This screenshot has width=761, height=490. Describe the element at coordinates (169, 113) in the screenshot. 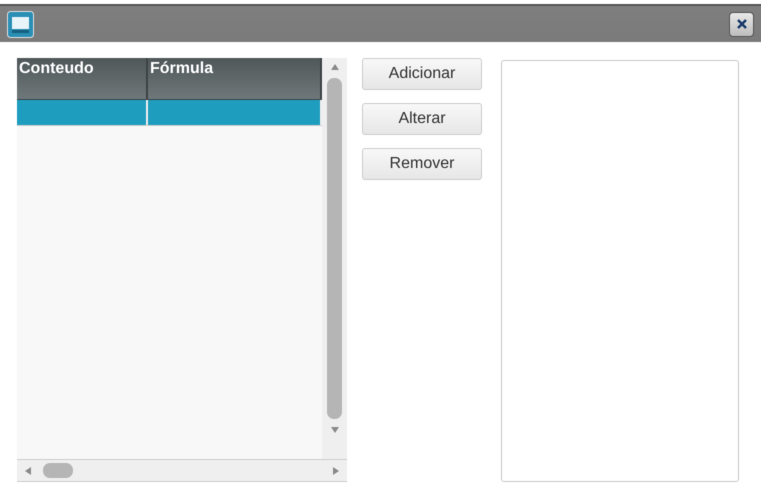

I see `table-row` at that location.